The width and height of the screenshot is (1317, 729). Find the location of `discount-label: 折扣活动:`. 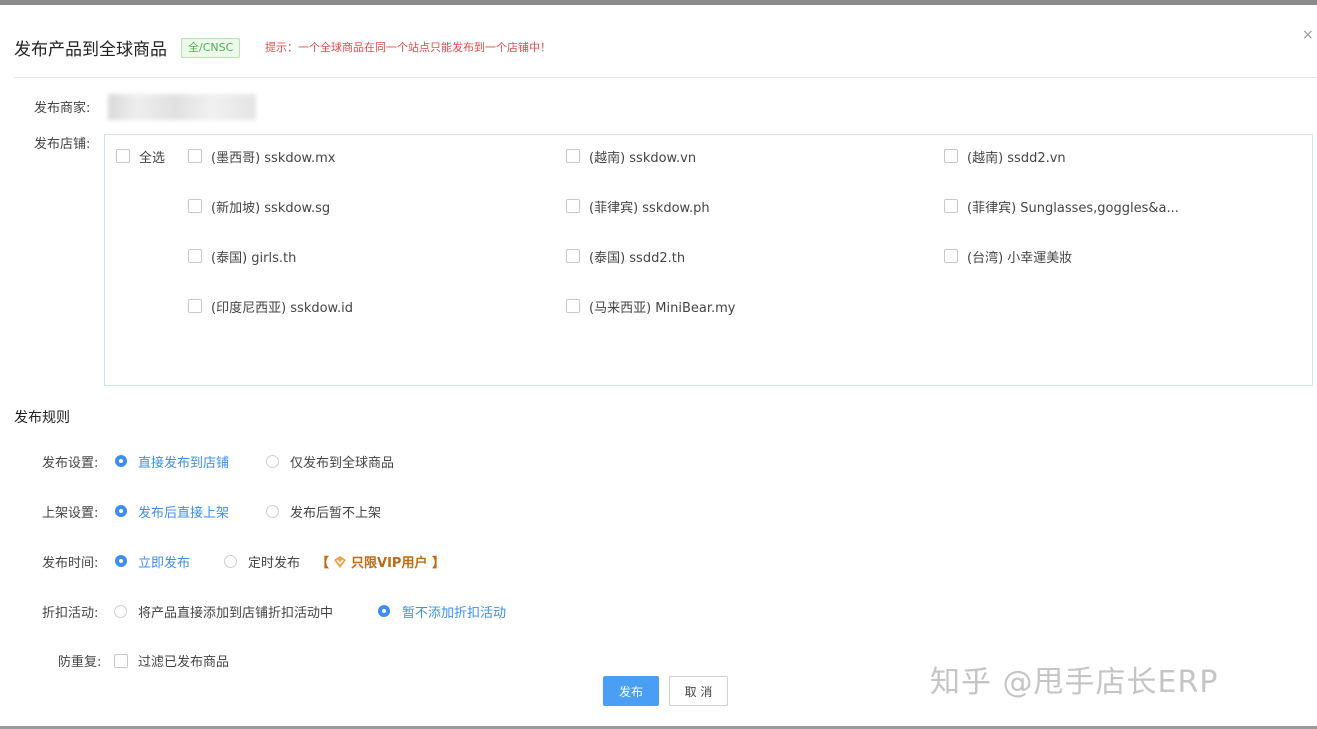

discount-label: 折扣活动: is located at coordinates (70, 613).